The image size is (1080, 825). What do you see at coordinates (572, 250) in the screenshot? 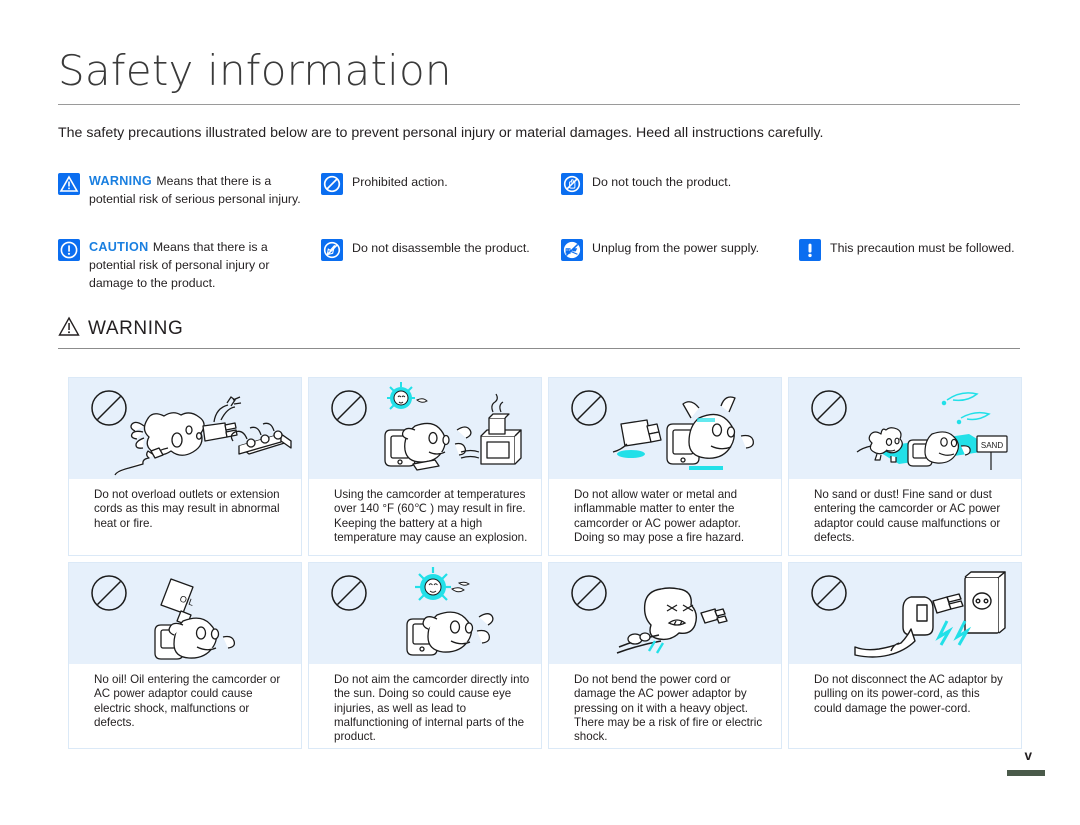
I see `unplug-power-icon` at bounding box center [572, 250].